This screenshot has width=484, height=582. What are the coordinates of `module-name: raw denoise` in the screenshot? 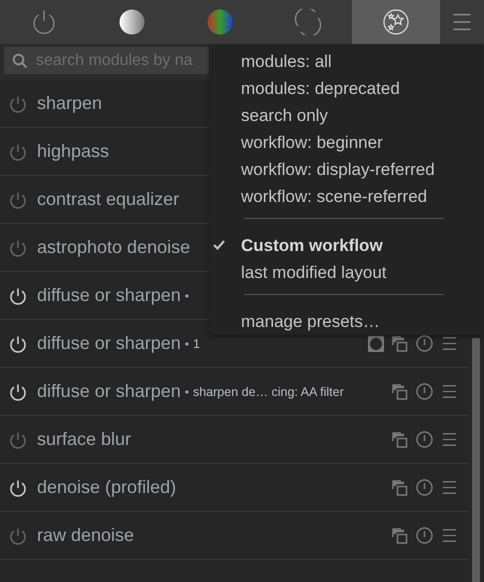 It's located at (85, 535).